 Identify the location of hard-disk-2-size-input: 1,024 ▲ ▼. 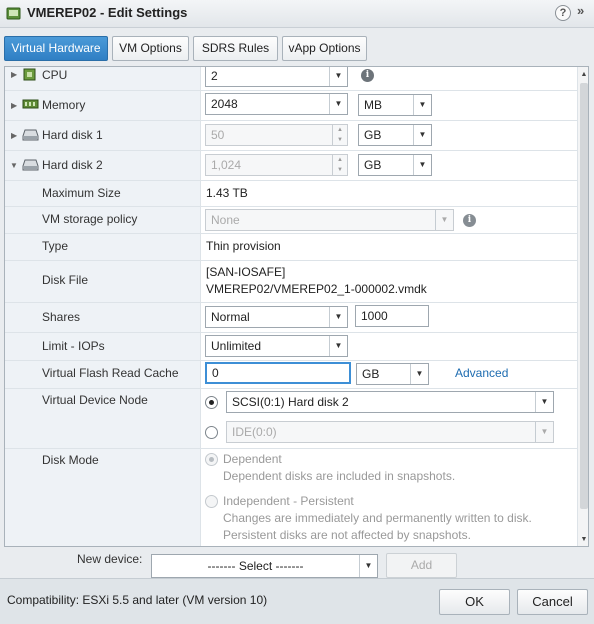
(276, 165).